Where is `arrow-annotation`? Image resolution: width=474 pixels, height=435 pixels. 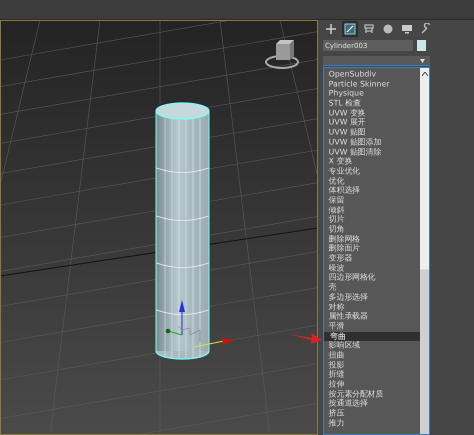 arrow-annotation is located at coordinates (305, 338).